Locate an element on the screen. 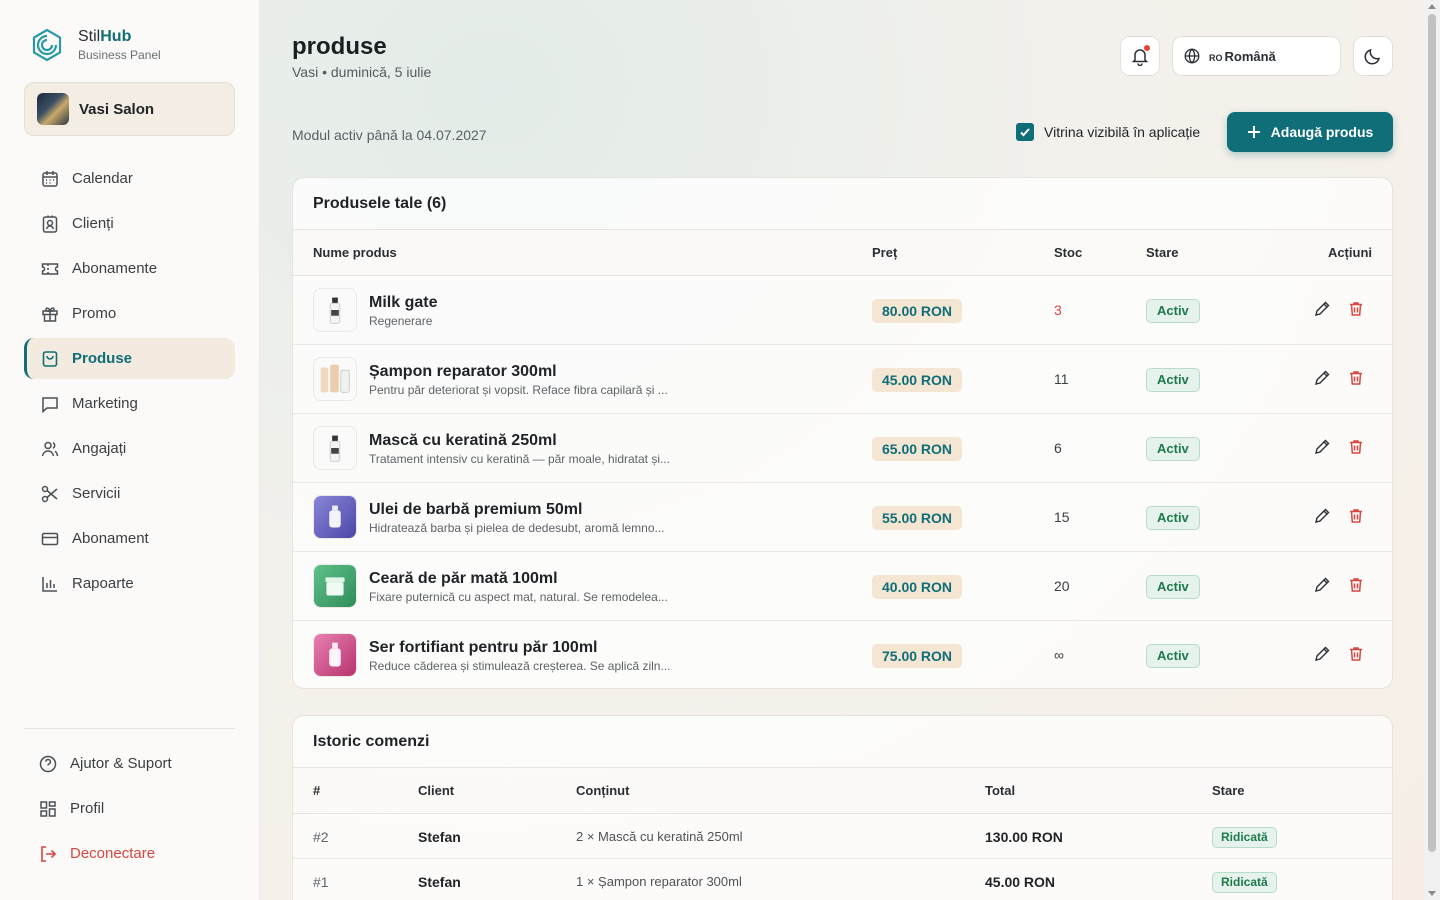 The height and width of the screenshot is (900, 1440). grid-icon is located at coordinates (48, 808).